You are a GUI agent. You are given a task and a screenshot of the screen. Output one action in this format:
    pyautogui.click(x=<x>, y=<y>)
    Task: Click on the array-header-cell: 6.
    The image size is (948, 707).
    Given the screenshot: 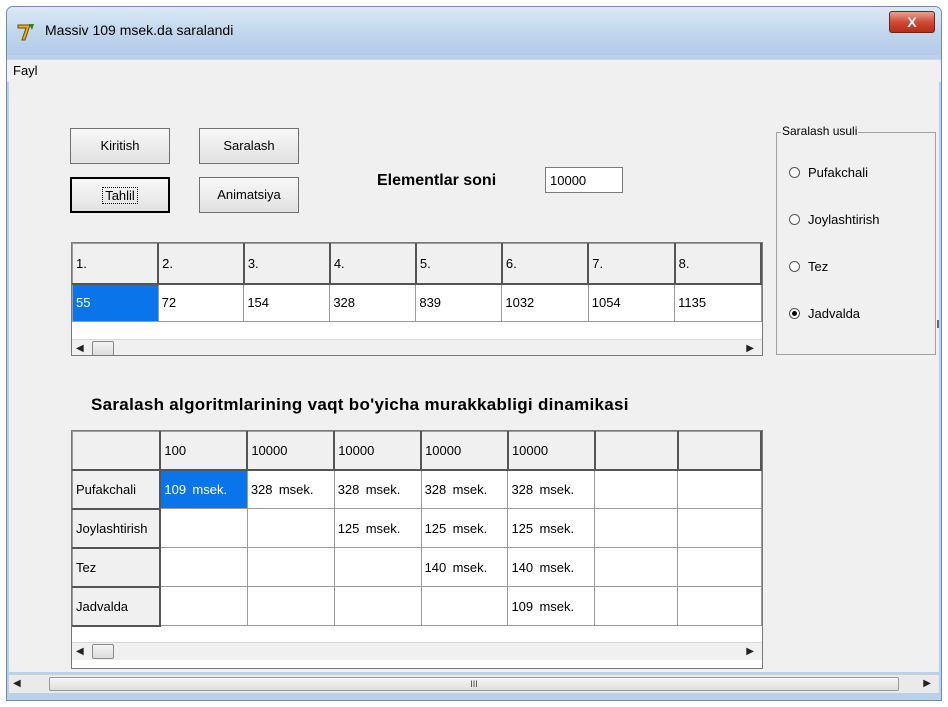 What is the action you would take?
    pyautogui.click(x=545, y=264)
    